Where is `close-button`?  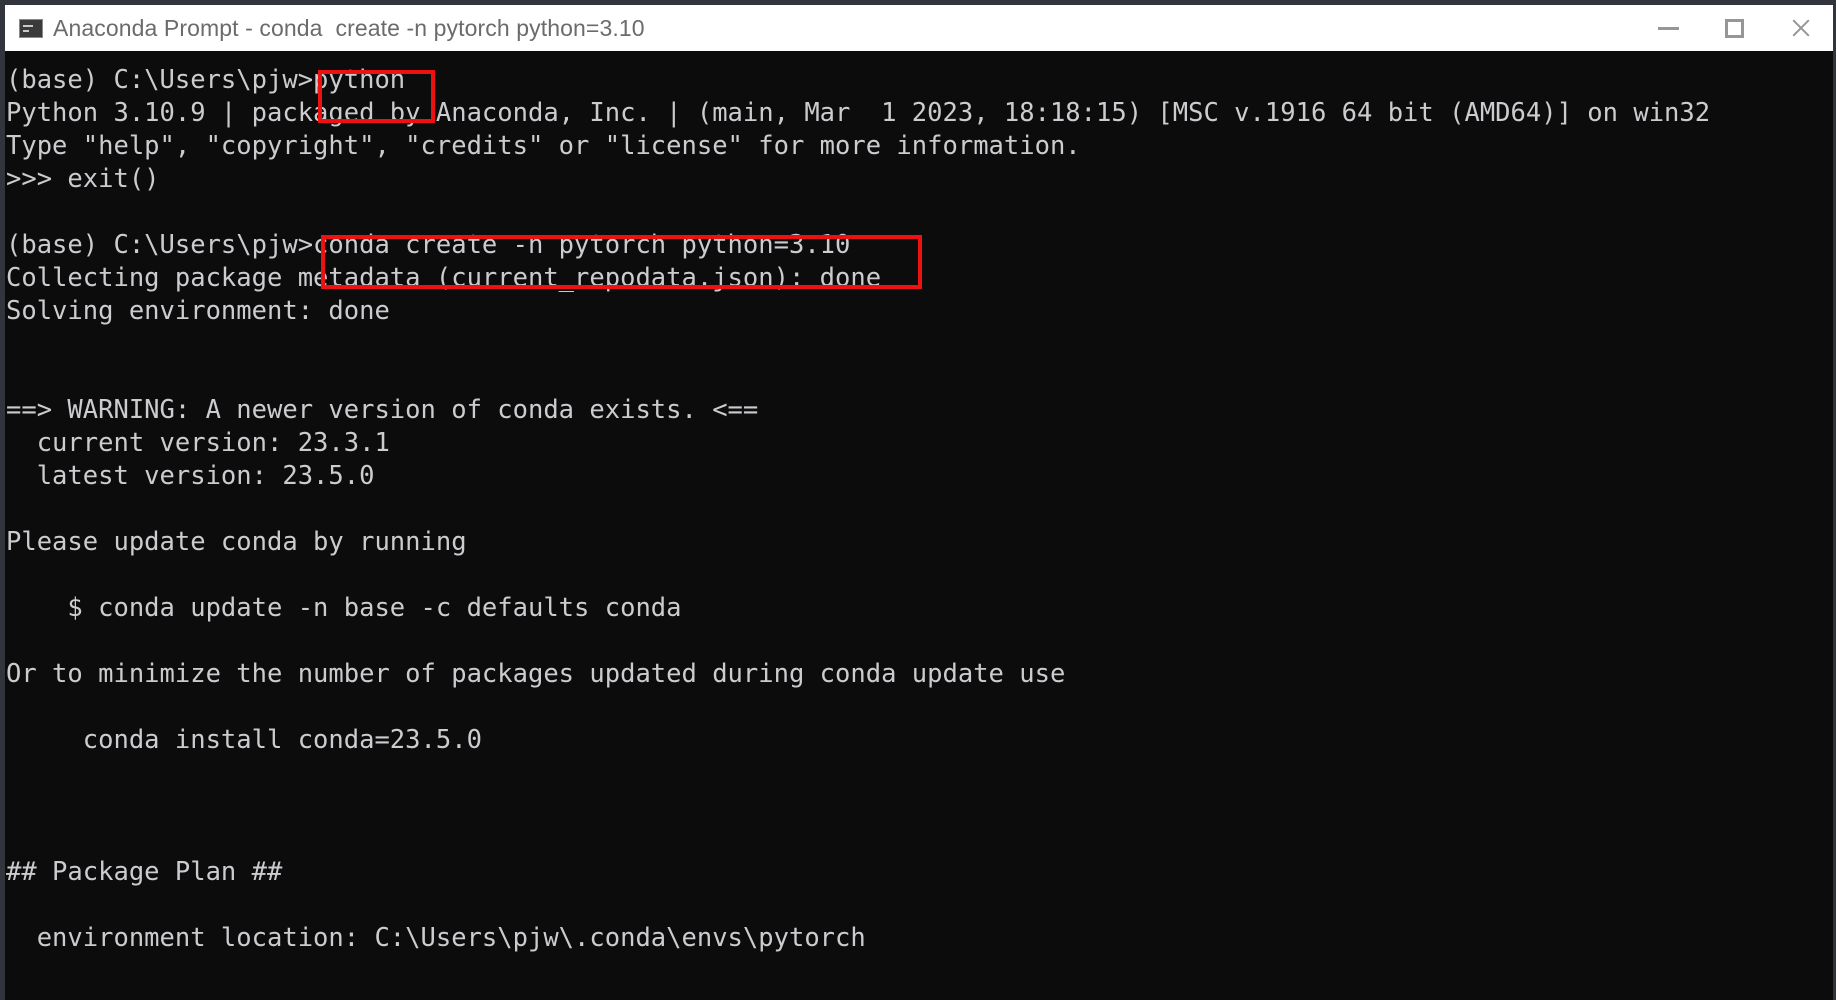
close-button is located at coordinates (1800, 28).